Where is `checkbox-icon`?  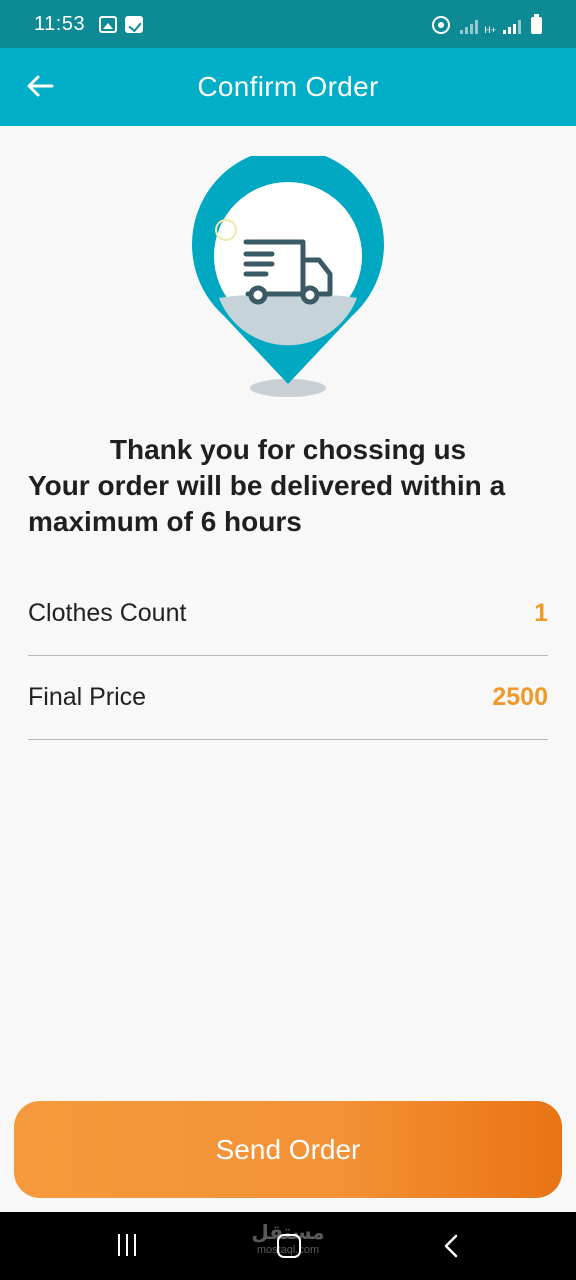 checkbox-icon is located at coordinates (134, 24).